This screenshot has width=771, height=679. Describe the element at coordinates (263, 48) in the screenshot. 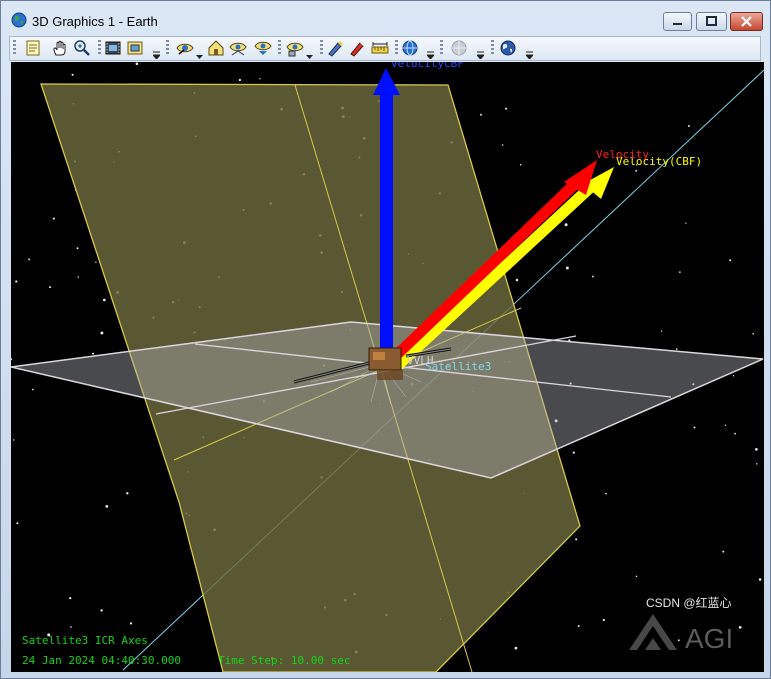

I see `vertical-view-icon` at that location.